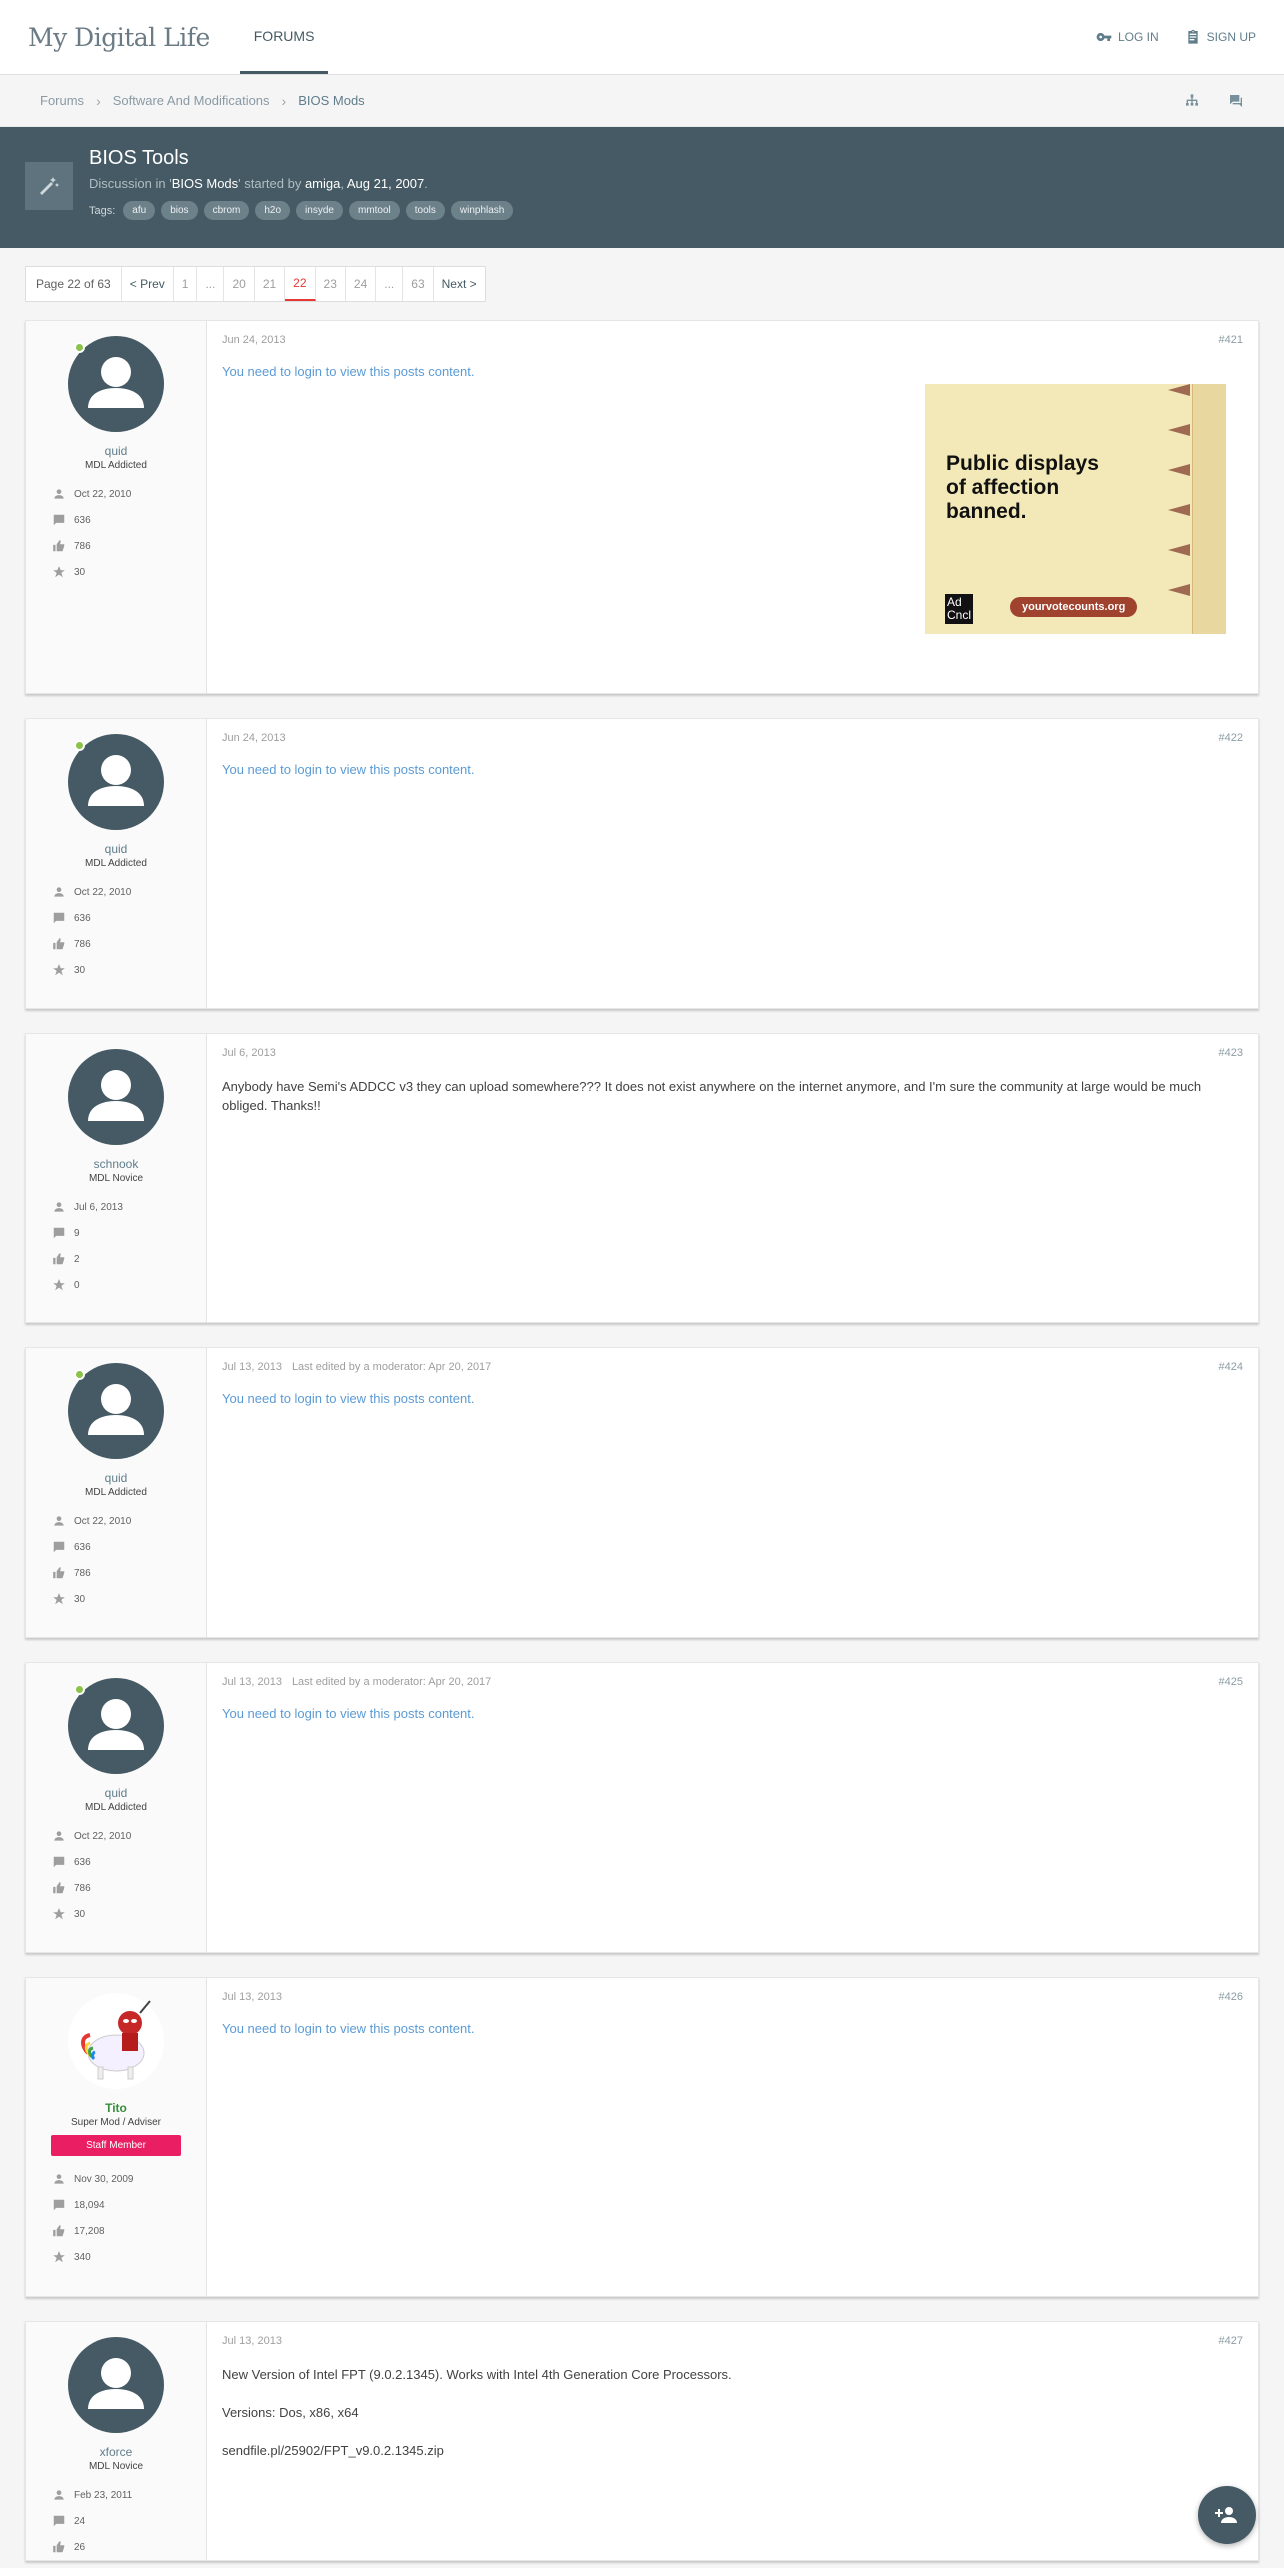  What do you see at coordinates (59, 520) in the screenshot?
I see `message-icon` at bounding box center [59, 520].